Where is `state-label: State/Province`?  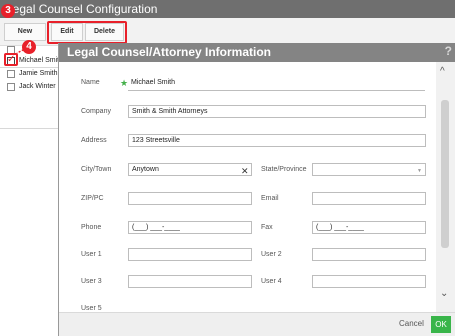 state-label: State/Province is located at coordinates (284, 169).